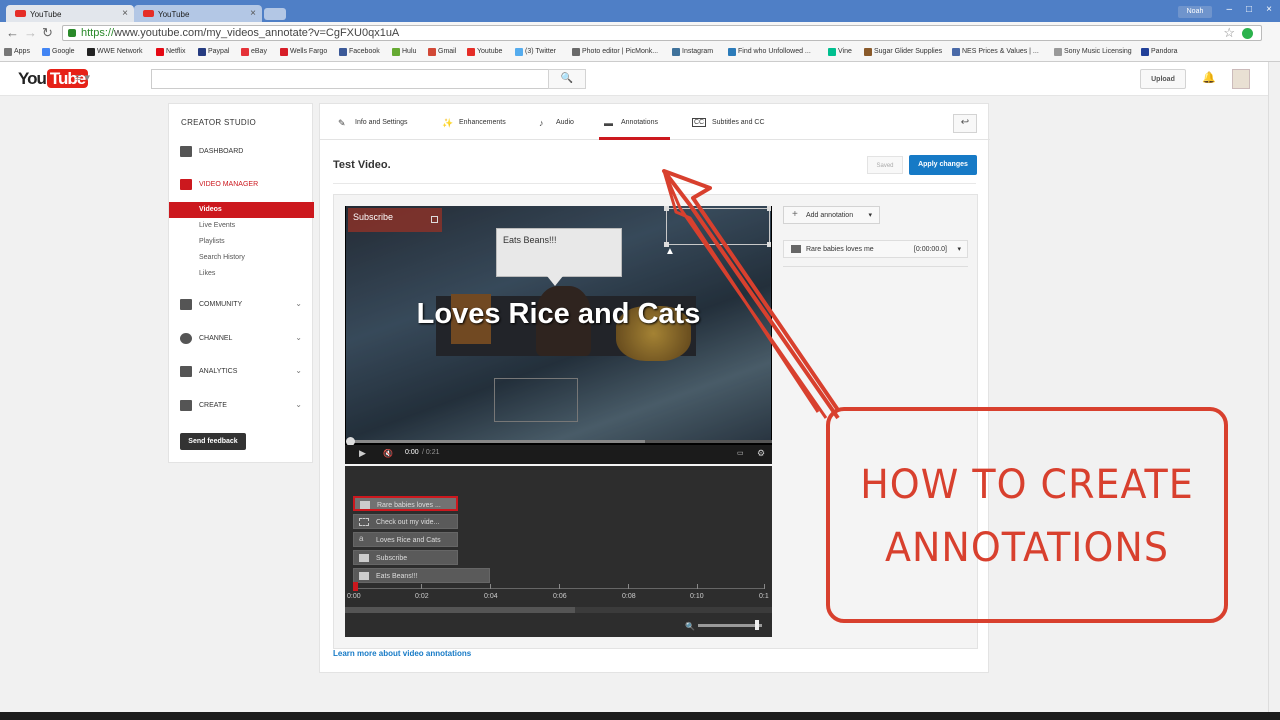  I want to click on bookmark-netflix: Netflix, so click(170, 52).